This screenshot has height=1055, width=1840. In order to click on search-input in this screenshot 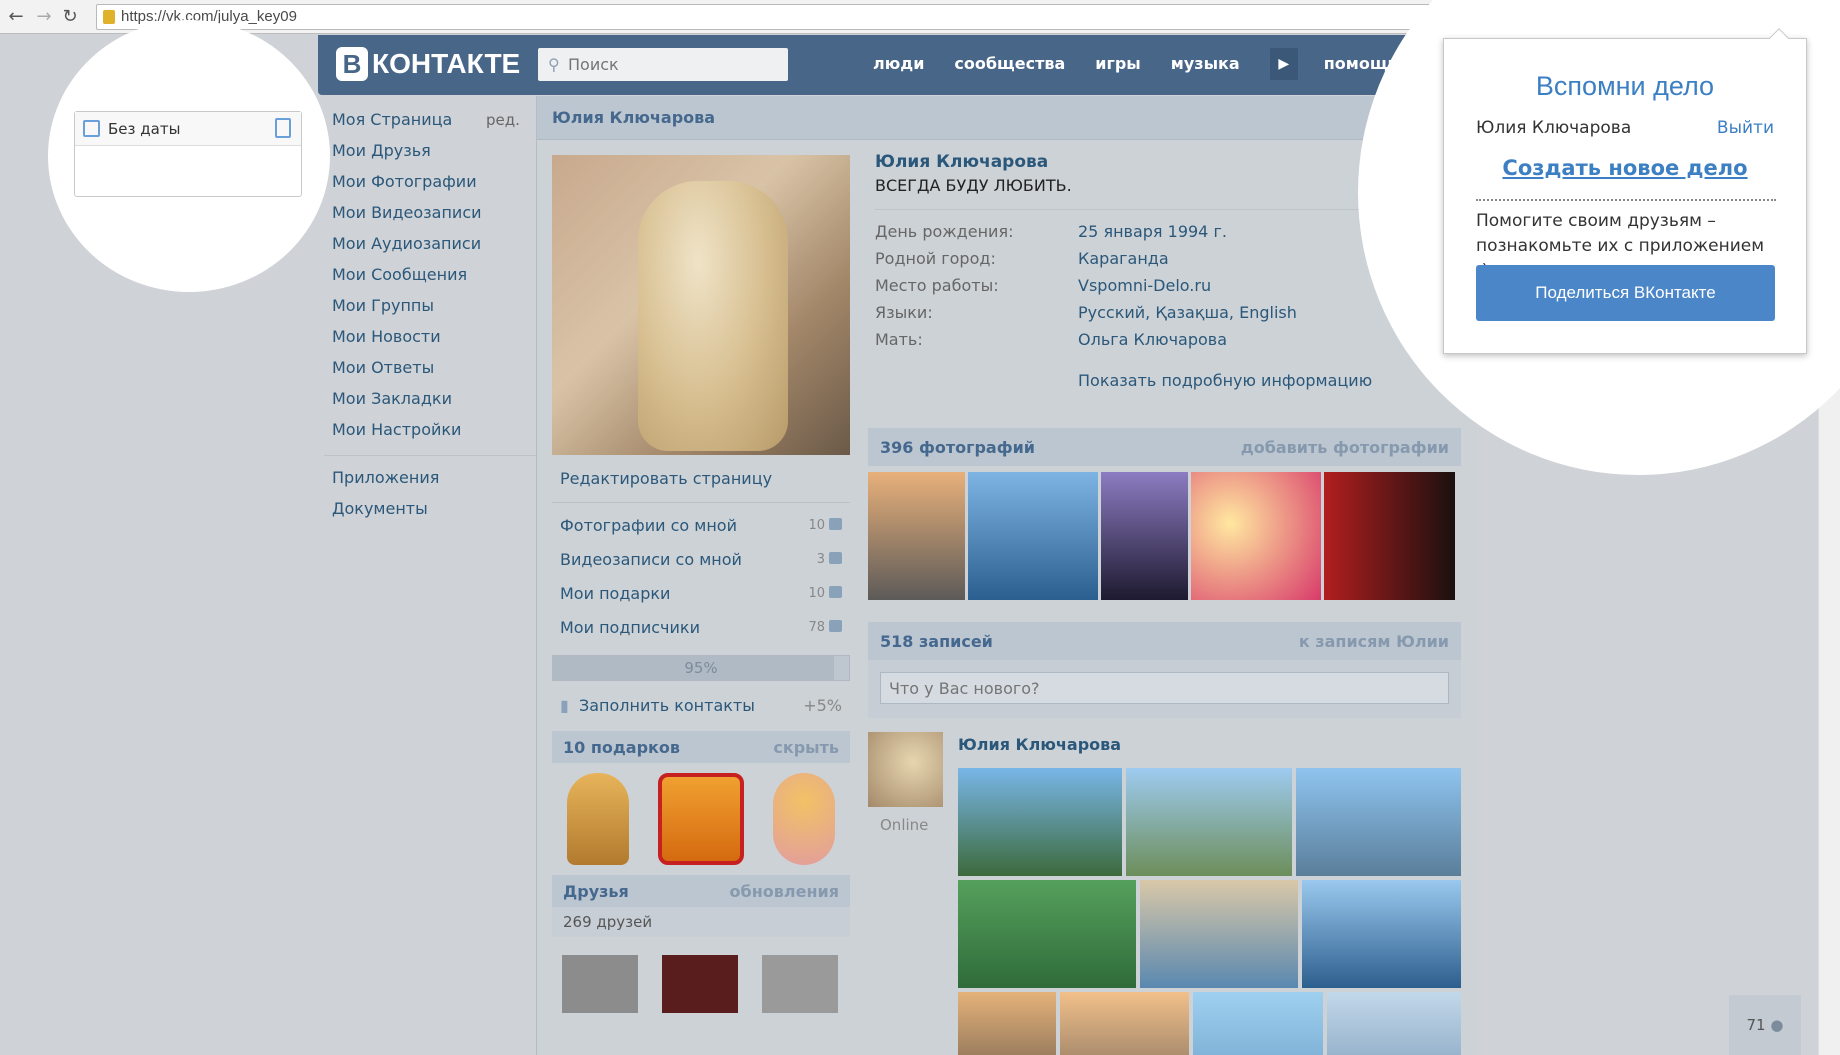, I will do `click(673, 64)`.